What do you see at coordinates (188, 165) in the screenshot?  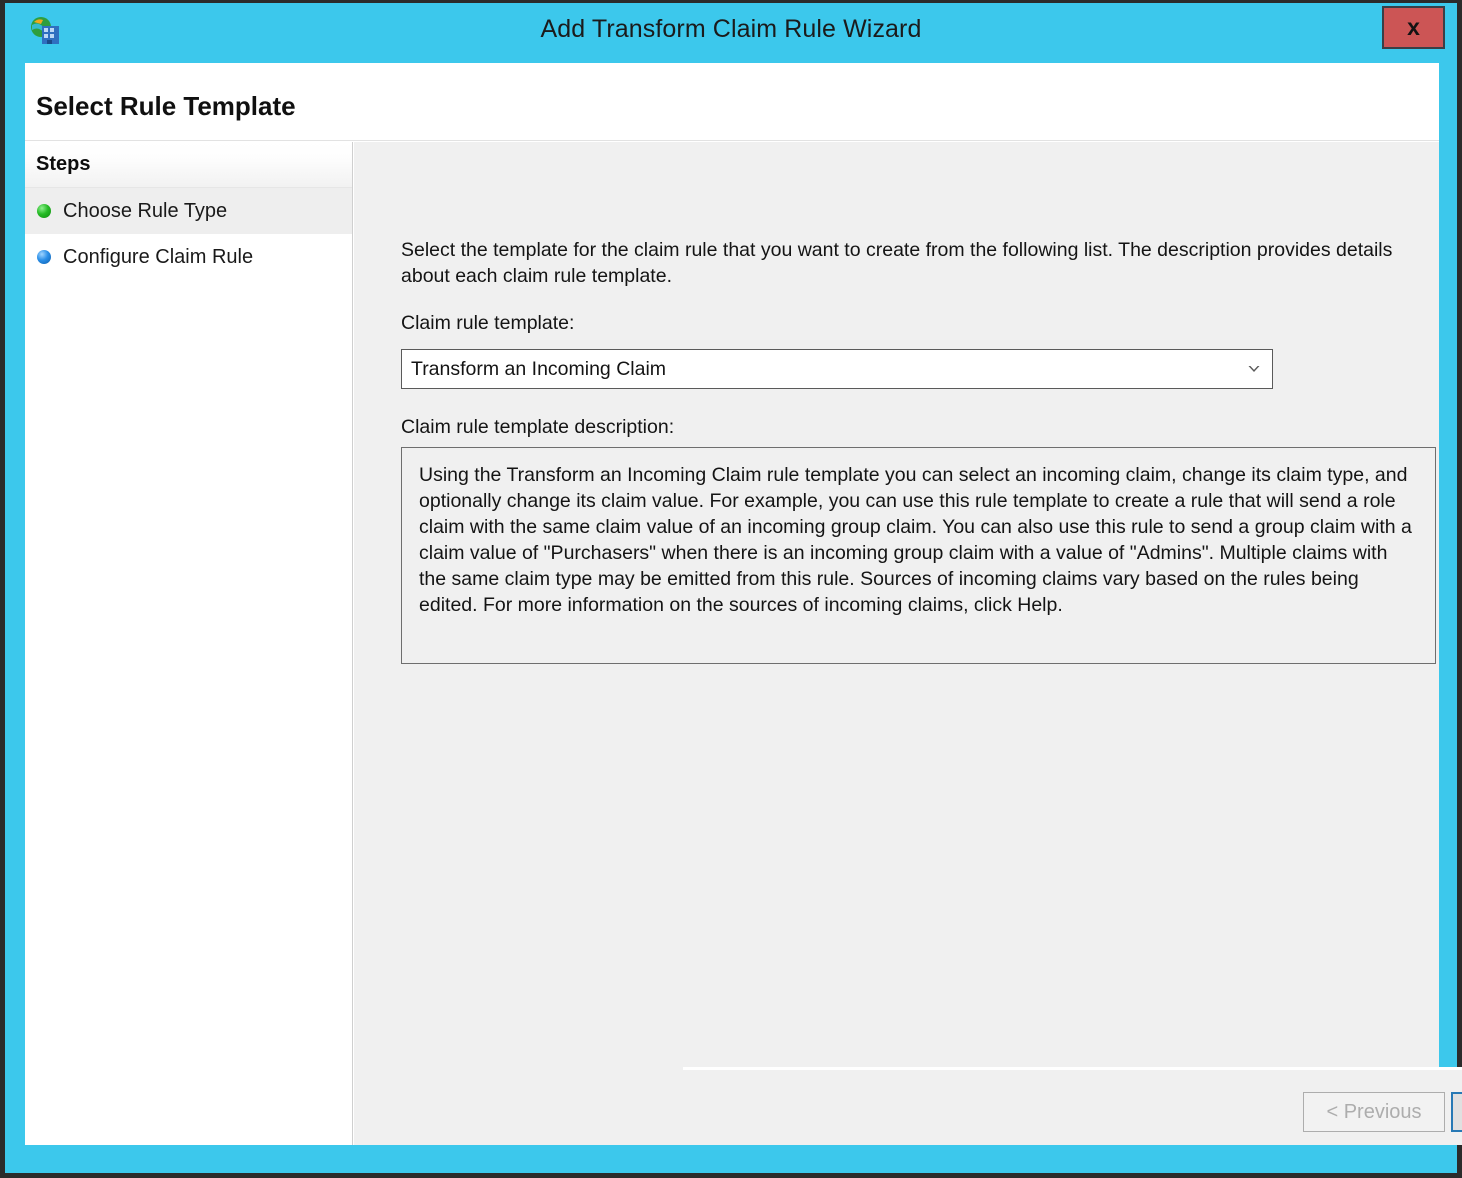 I see `steps-header: Steps` at bounding box center [188, 165].